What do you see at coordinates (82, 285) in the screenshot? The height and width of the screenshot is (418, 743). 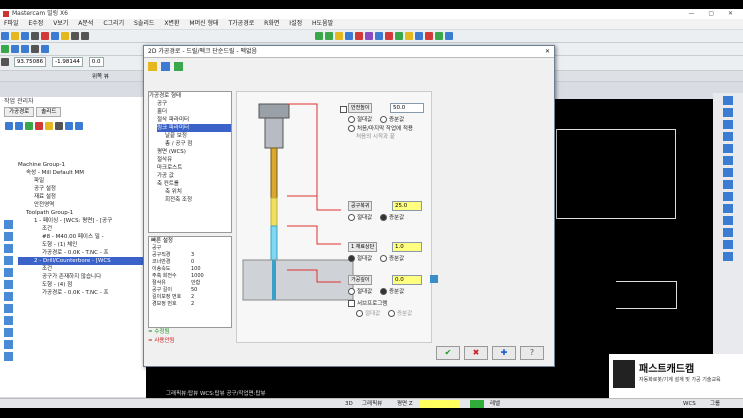 I see `tree-item: 도형 - (4) 점` at bounding box center [82, 285].